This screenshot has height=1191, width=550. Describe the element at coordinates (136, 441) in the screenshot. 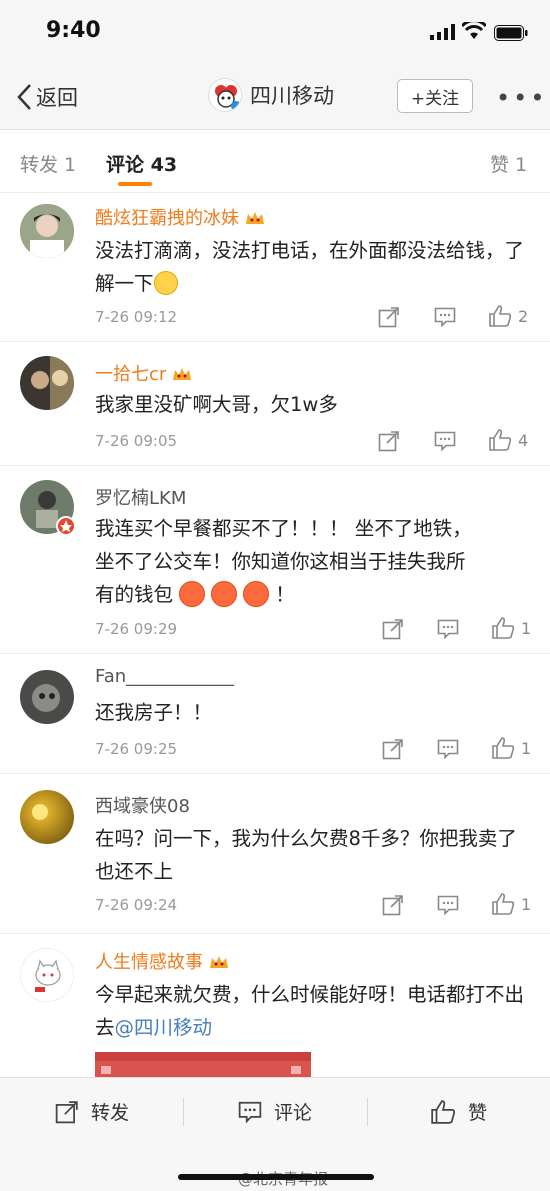

I see `comment-time: 7-26 09:05` at that location.